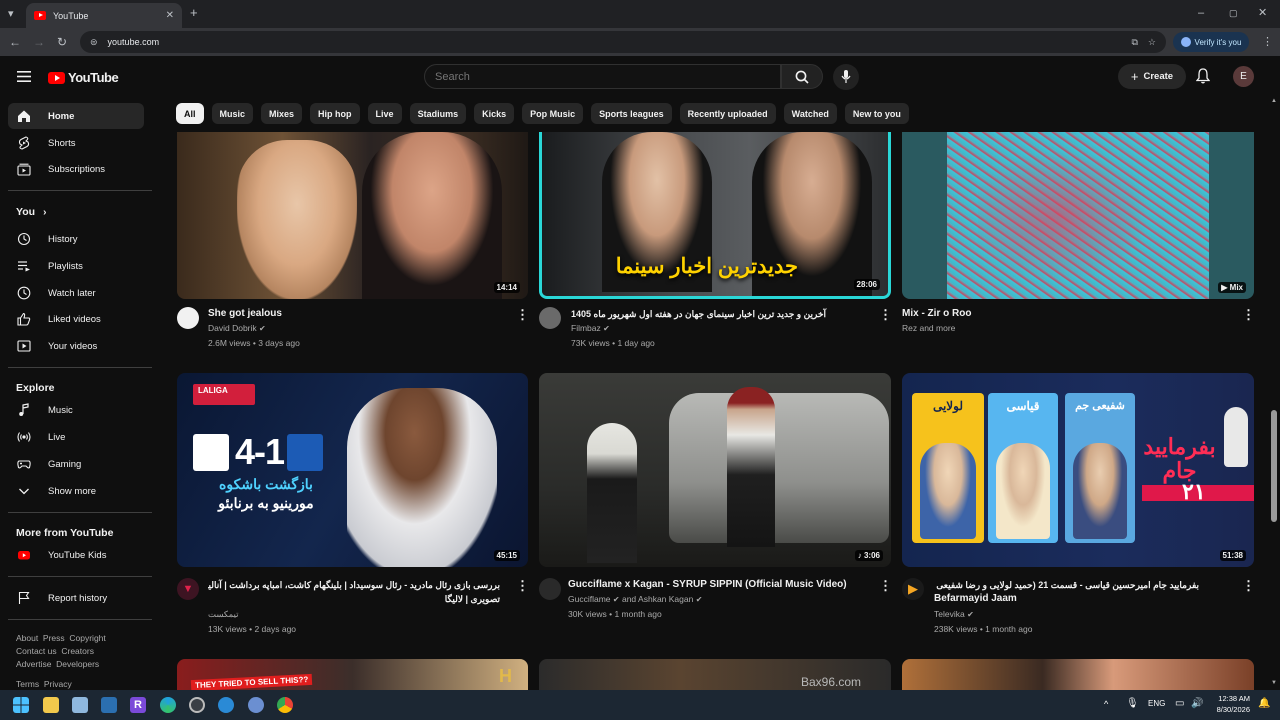  What do you see at coordinates (1264, 703) in the screenshot?
I see `notifications-icon: 🔔` at bounding box center [1264, 703].